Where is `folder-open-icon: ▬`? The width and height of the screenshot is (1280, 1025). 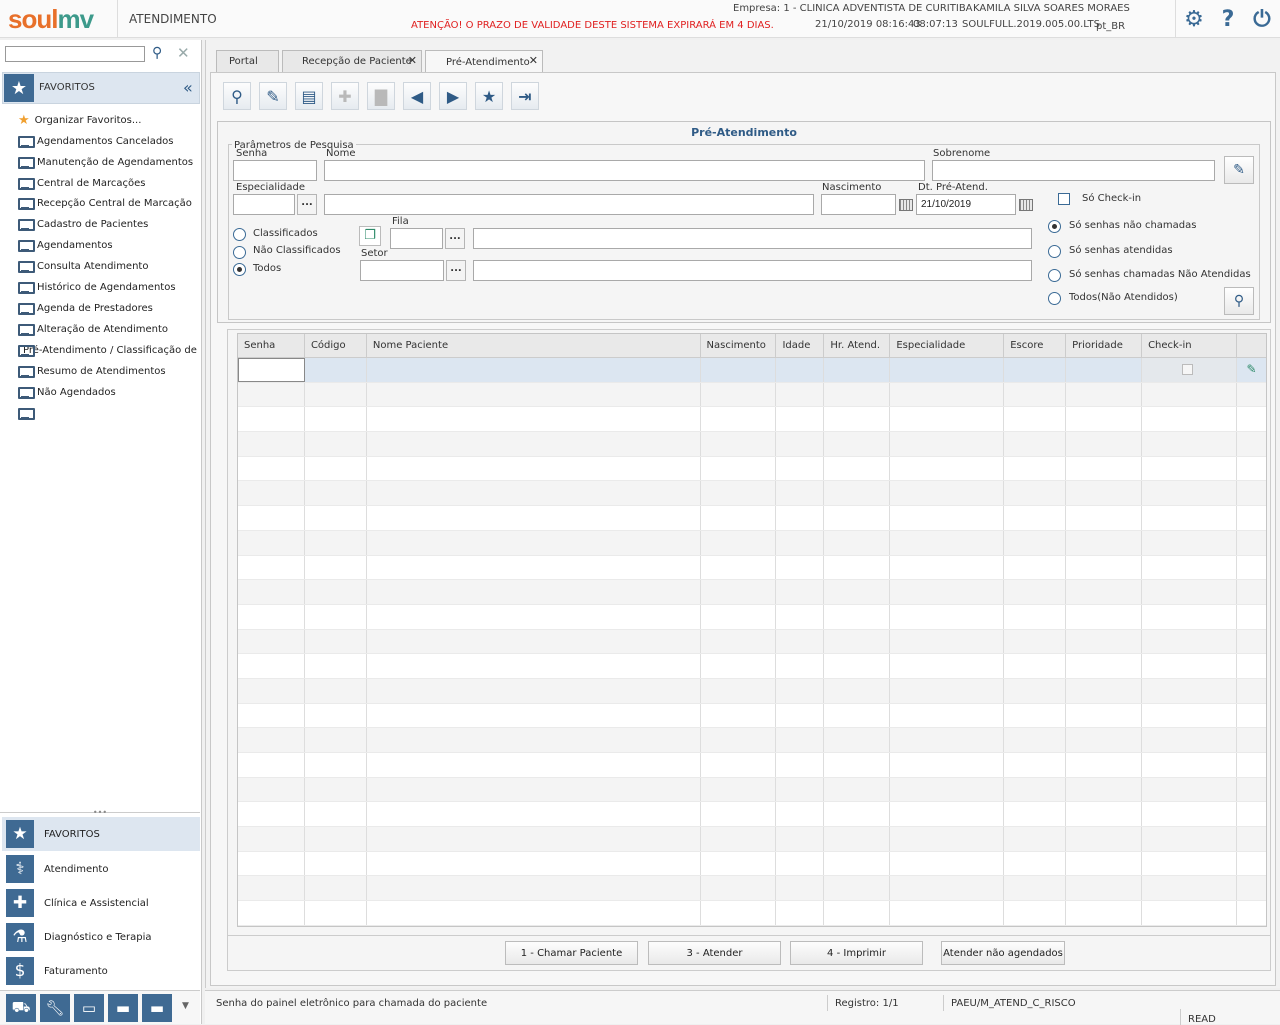 folder-open-icon: ▬ is located at coordinates (157, 1008).